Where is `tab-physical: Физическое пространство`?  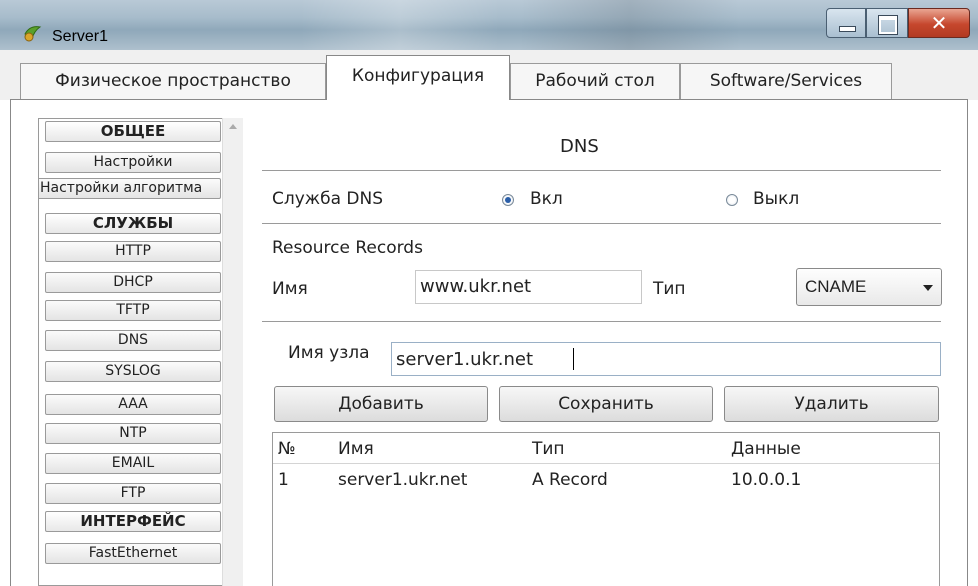 tab-physical: Физическое пространство is located at coordinates (173, 81).